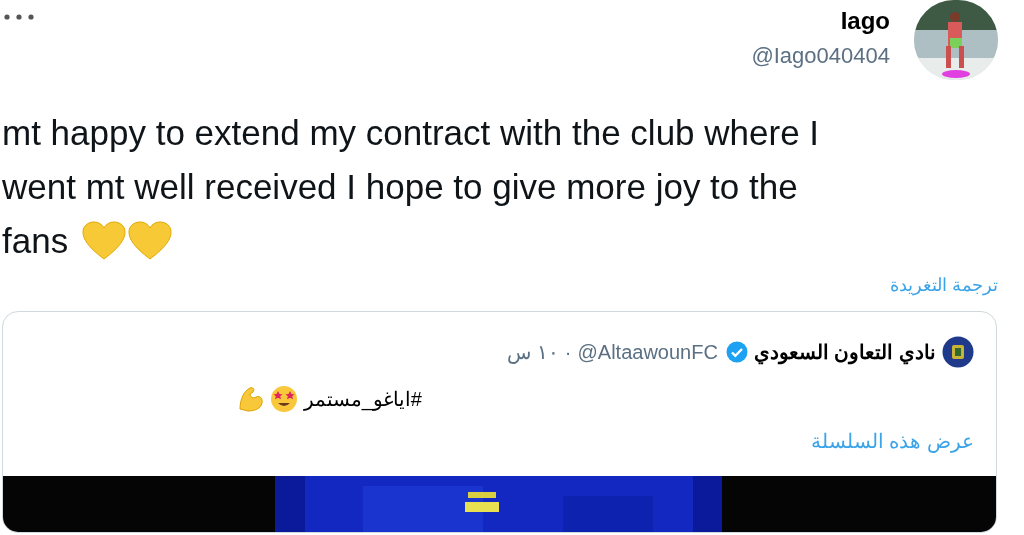 The height and width of the screenshot is (535, 1024). What do you see at coordinates (844, 353) in the screenshot?
I see `quoted-author-name: نادي التعاون السعودي` at bounding box center [844, 353].